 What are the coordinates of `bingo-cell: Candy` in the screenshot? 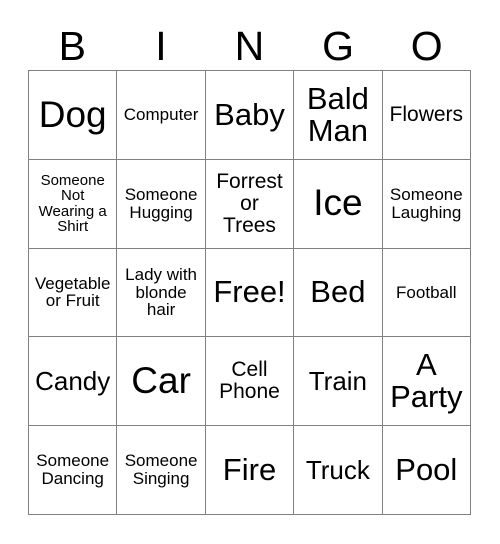 It's located at (73, 382).